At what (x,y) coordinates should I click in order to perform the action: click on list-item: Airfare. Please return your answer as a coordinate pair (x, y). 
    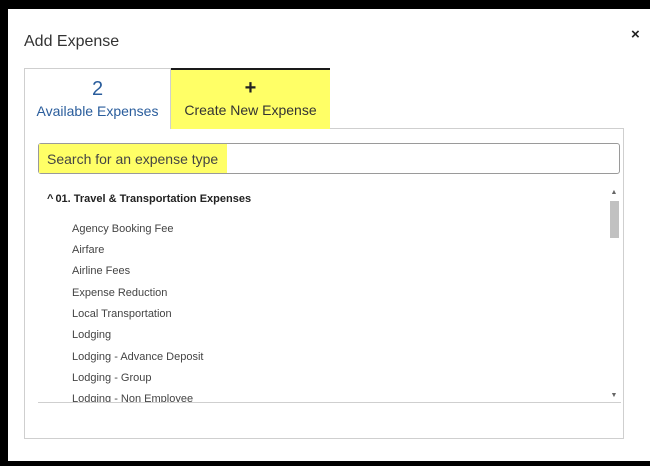
    Looking at the image, I should click on (88, 250).